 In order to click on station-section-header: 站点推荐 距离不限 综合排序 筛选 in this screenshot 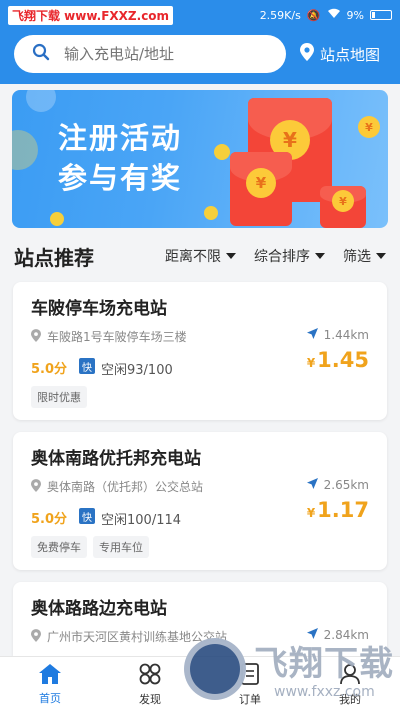, I will do `click(200, 256)`.